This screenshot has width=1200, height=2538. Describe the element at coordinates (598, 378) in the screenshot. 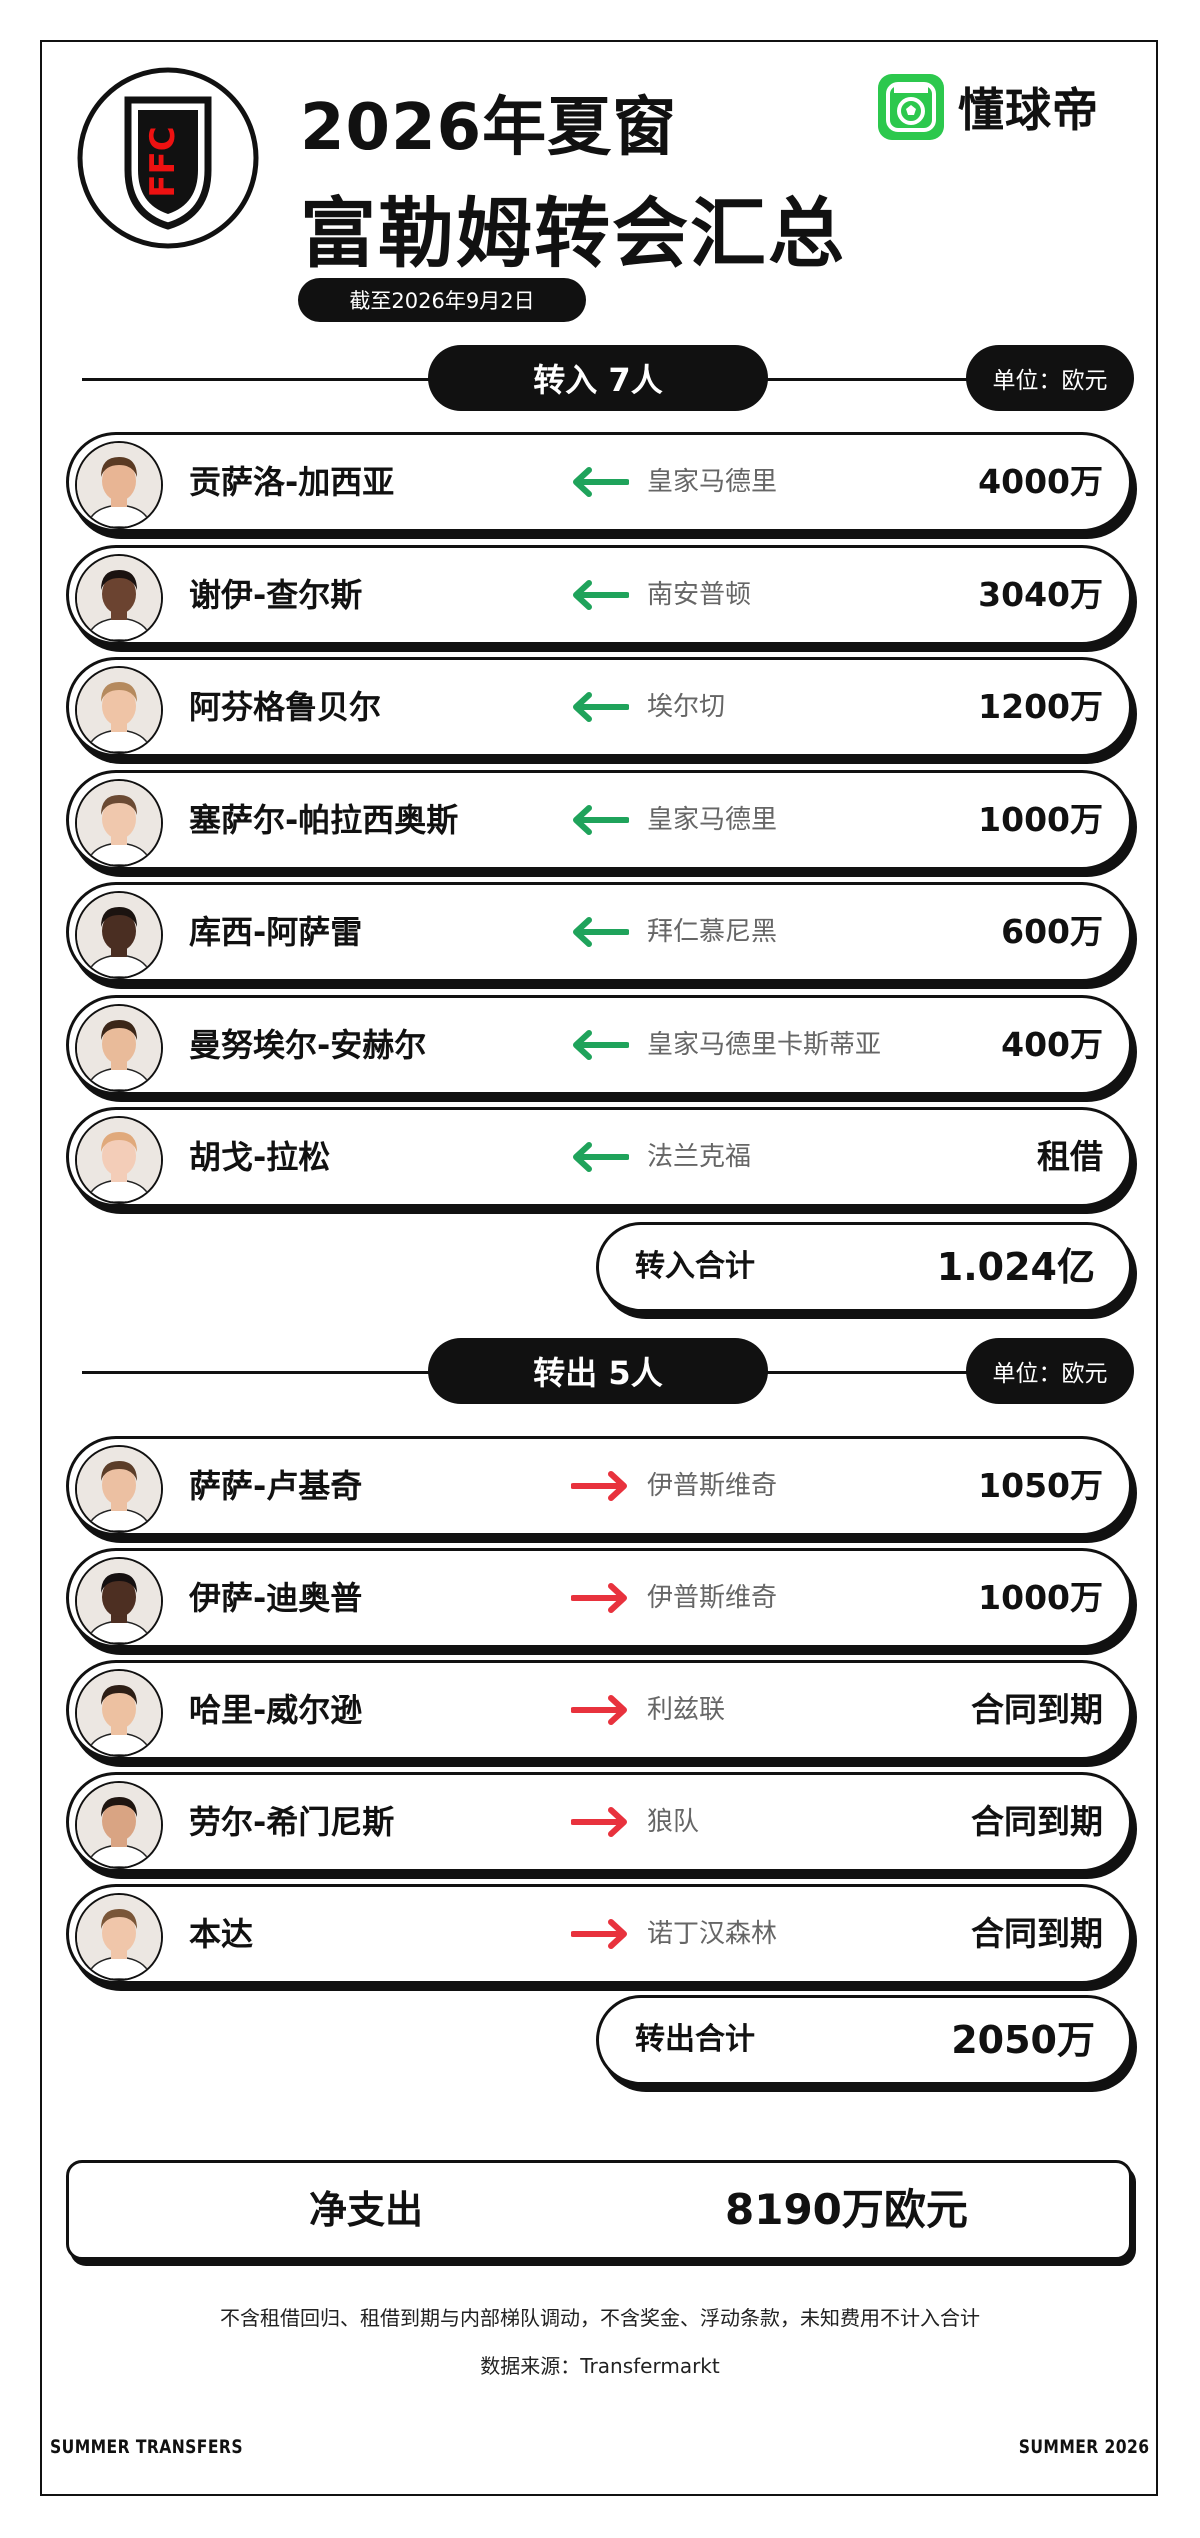

I see `section-title-in: 转入 7人` at that location.